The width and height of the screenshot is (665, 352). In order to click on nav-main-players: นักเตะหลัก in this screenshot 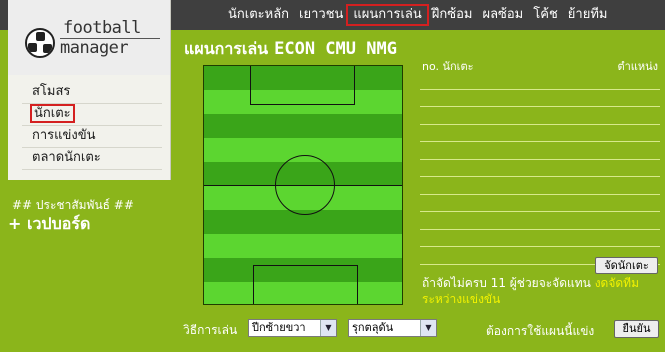, I will do `click(258, 15)`.